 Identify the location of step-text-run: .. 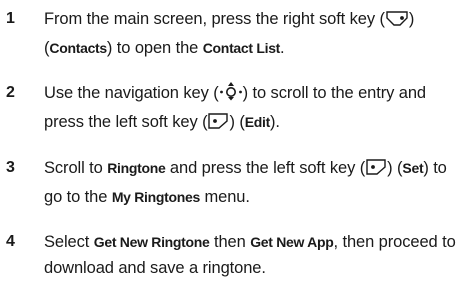
(282, 48).